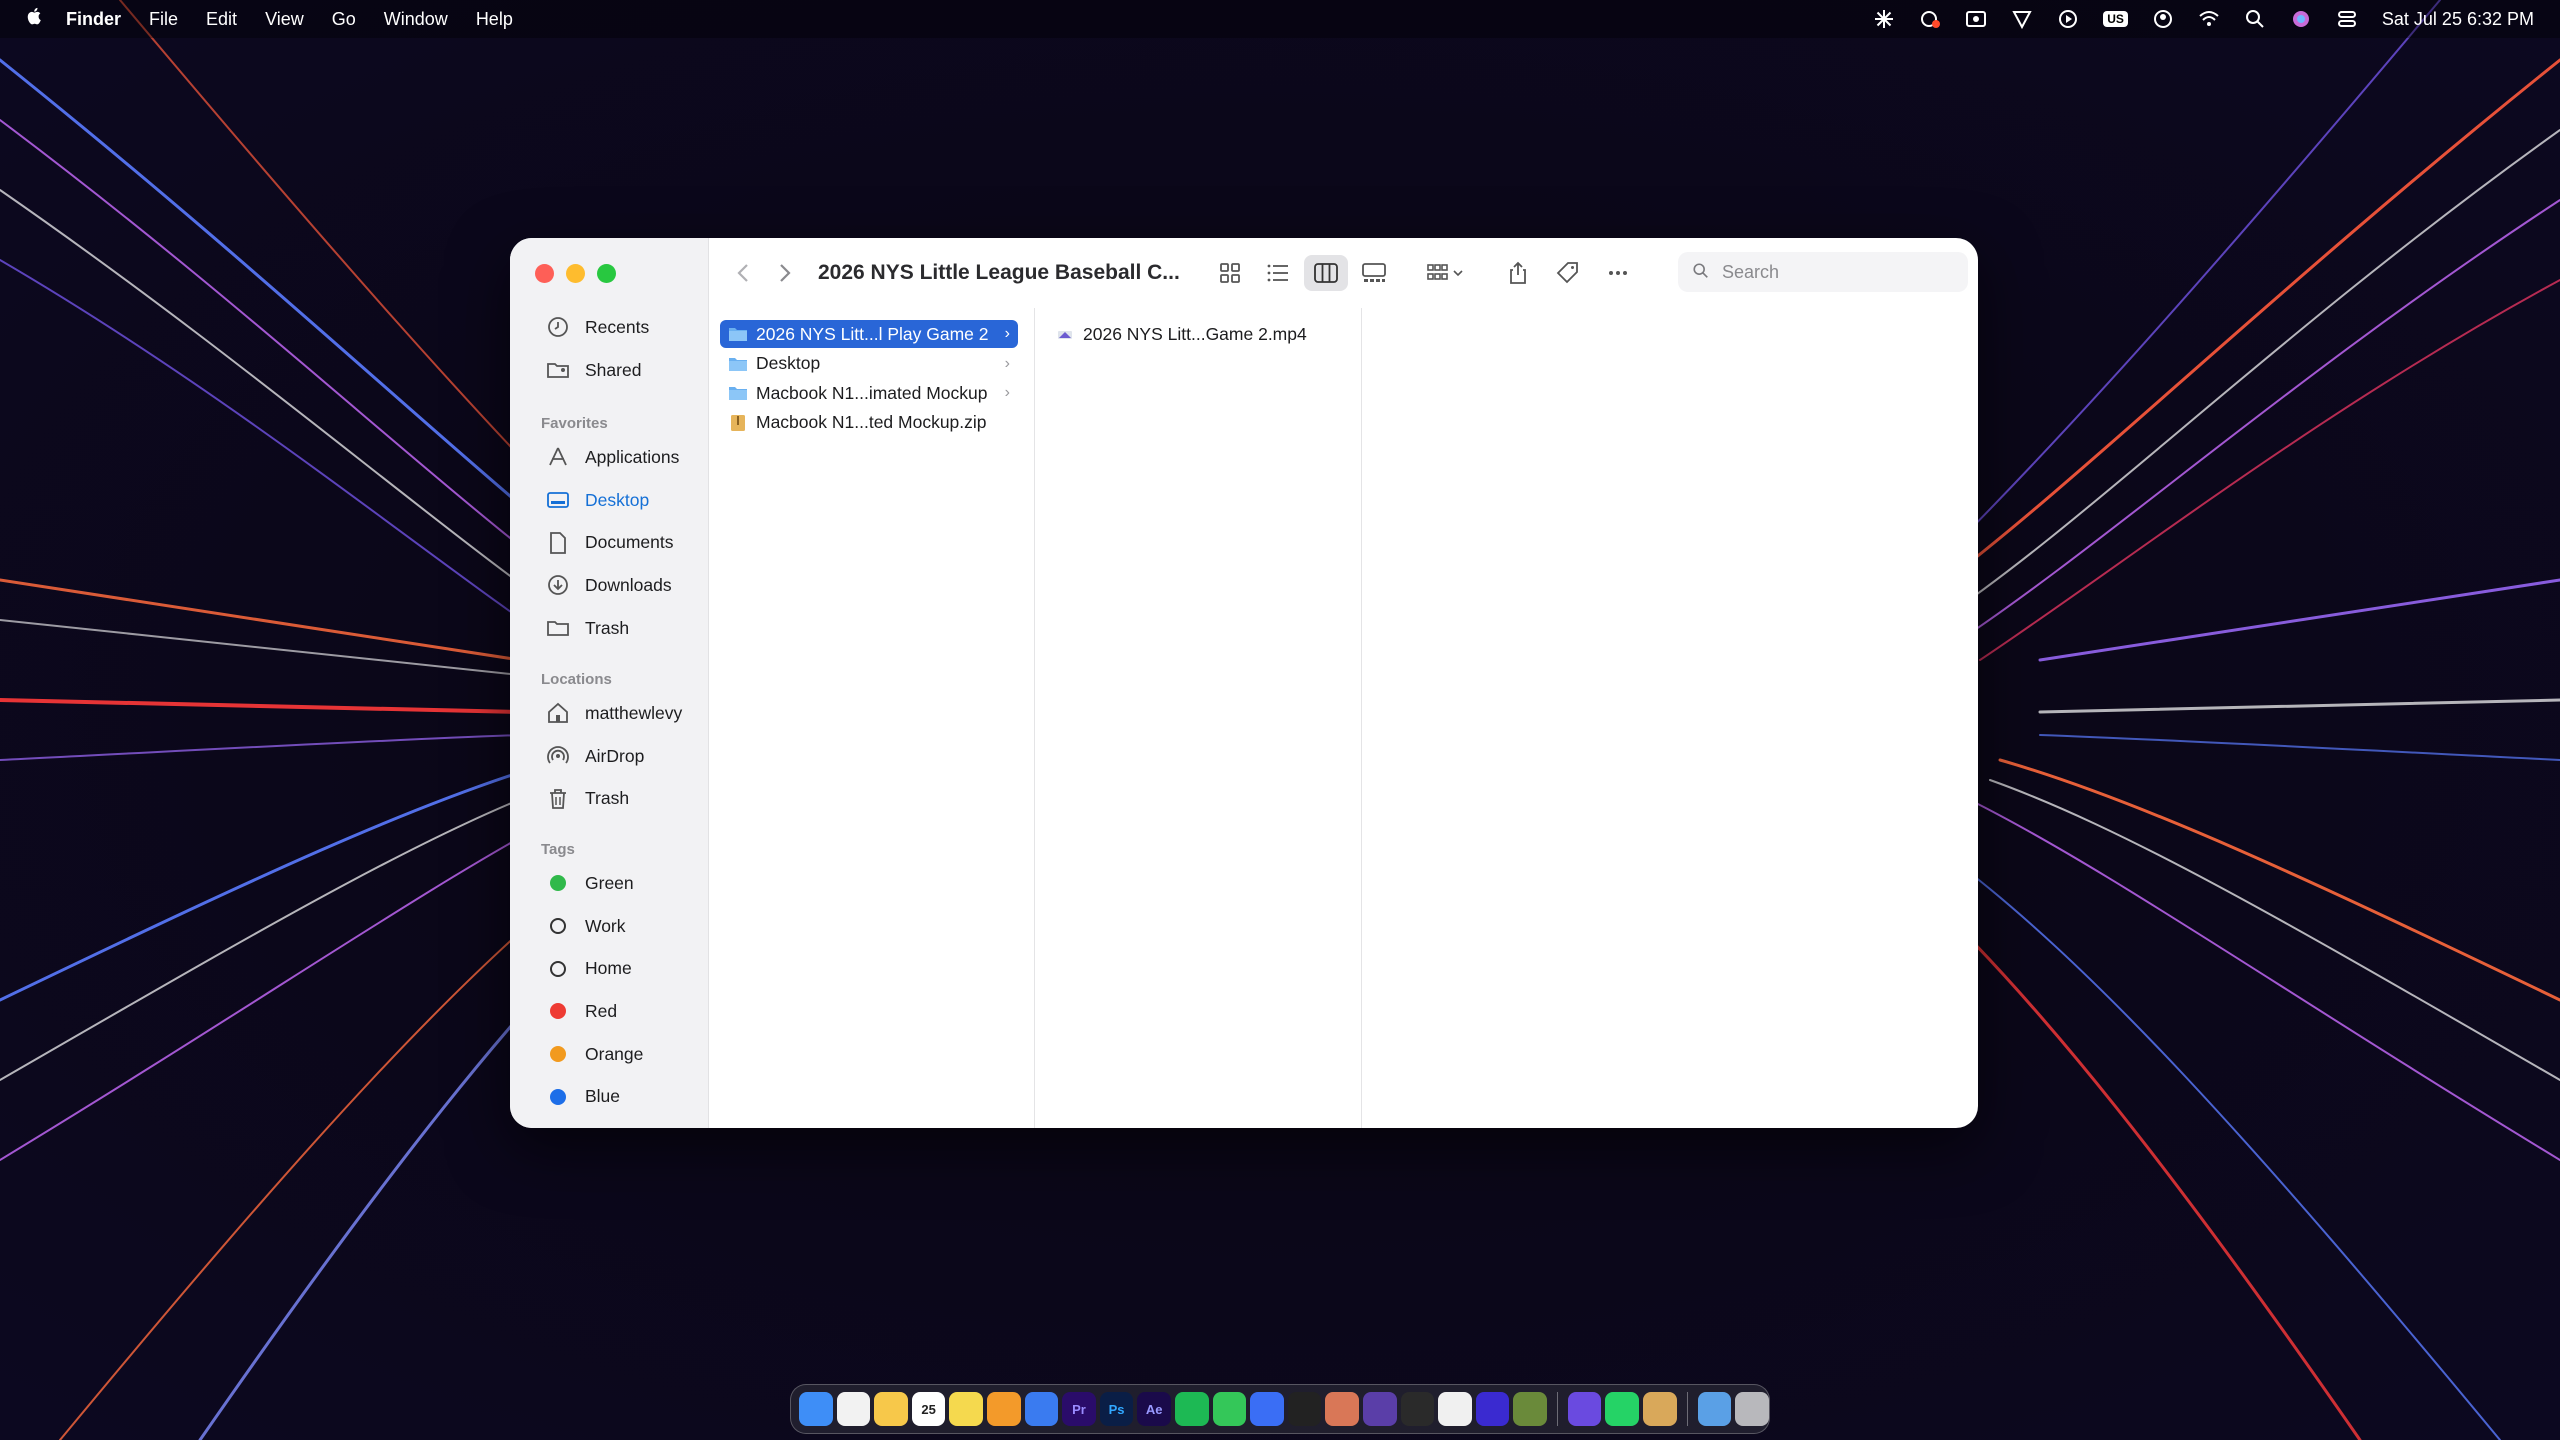 The image size is (2560, 1440). Describe the element at coordinates (1492, 1409) in the screenshot. I see `audio-app-icon` at that location.